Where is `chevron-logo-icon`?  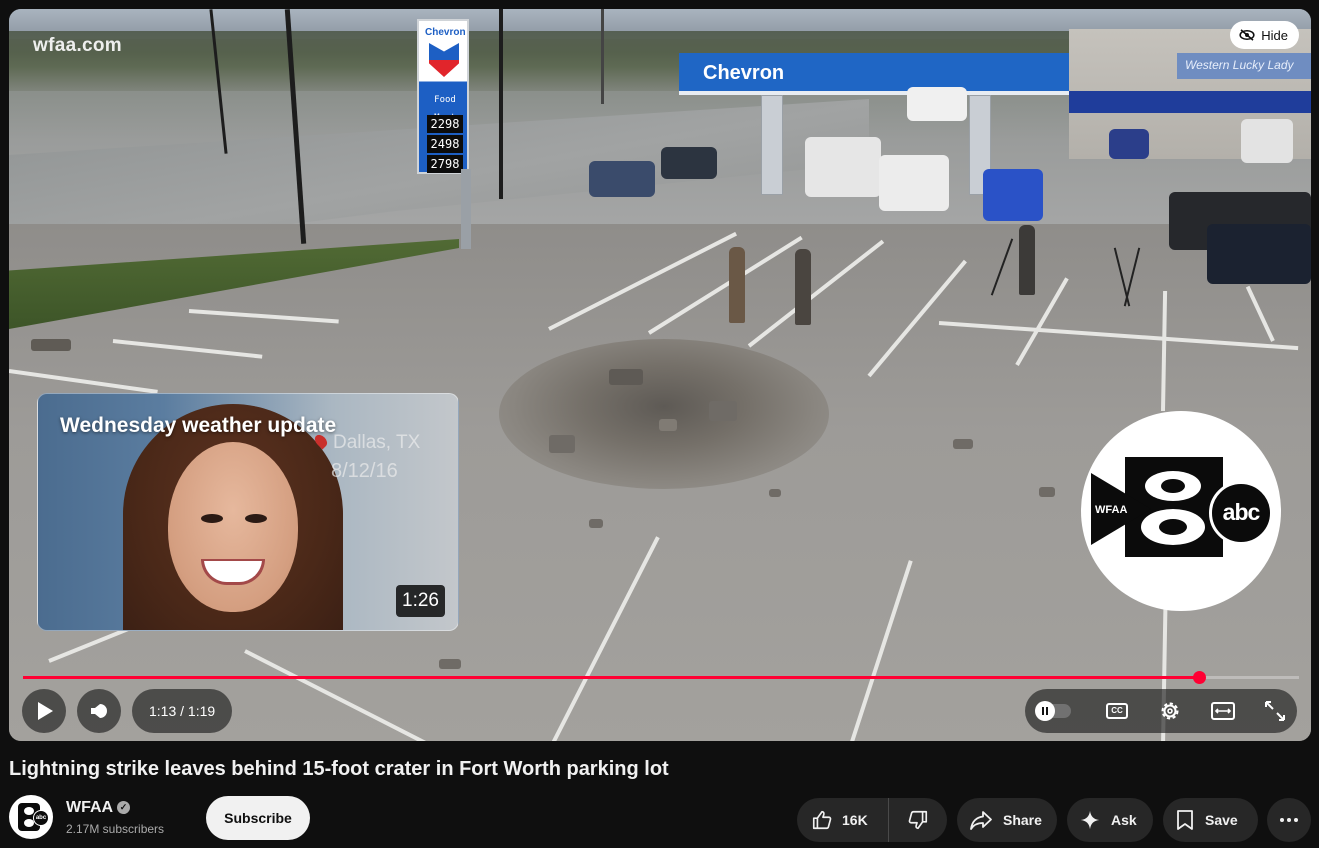 chevron-logo-icon is located at coordinates (444, 60).